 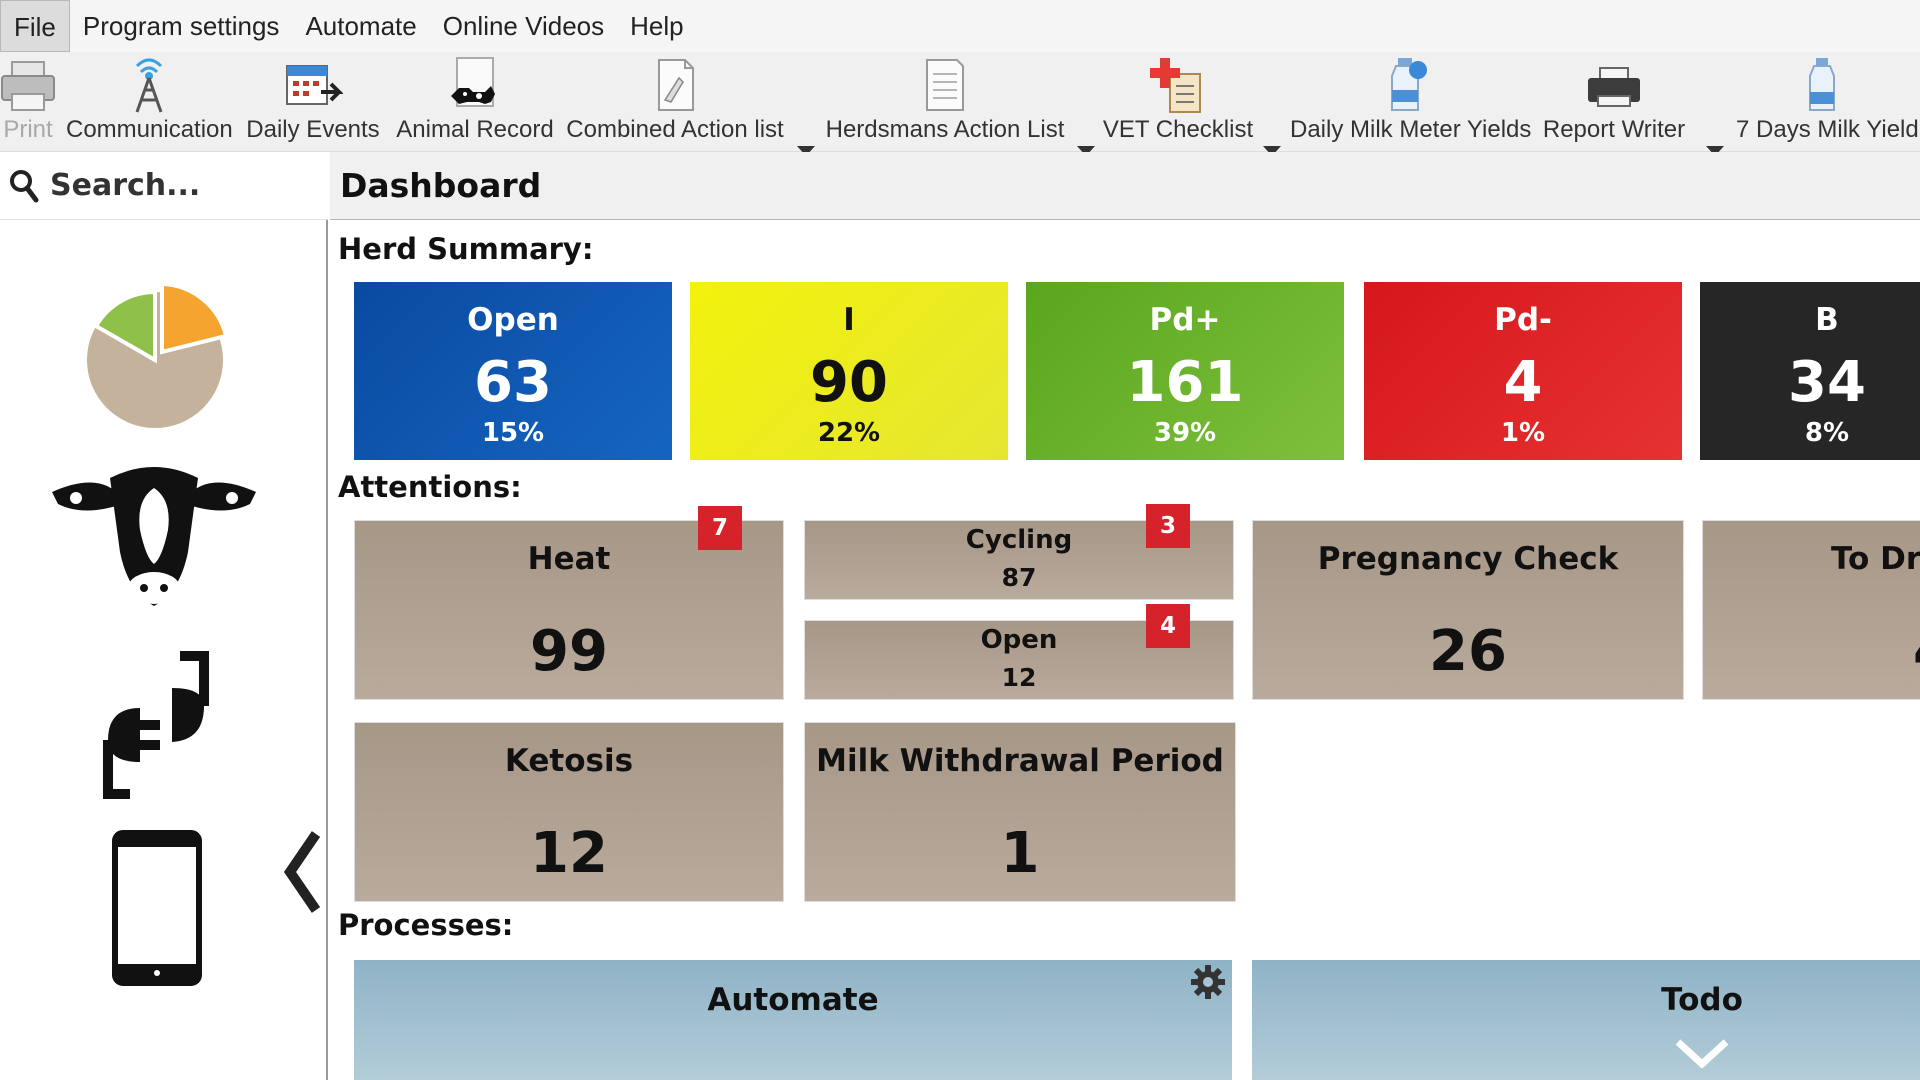 I want to click on herd-summary-title: Herd Summary:, so click(x=466, y=249).